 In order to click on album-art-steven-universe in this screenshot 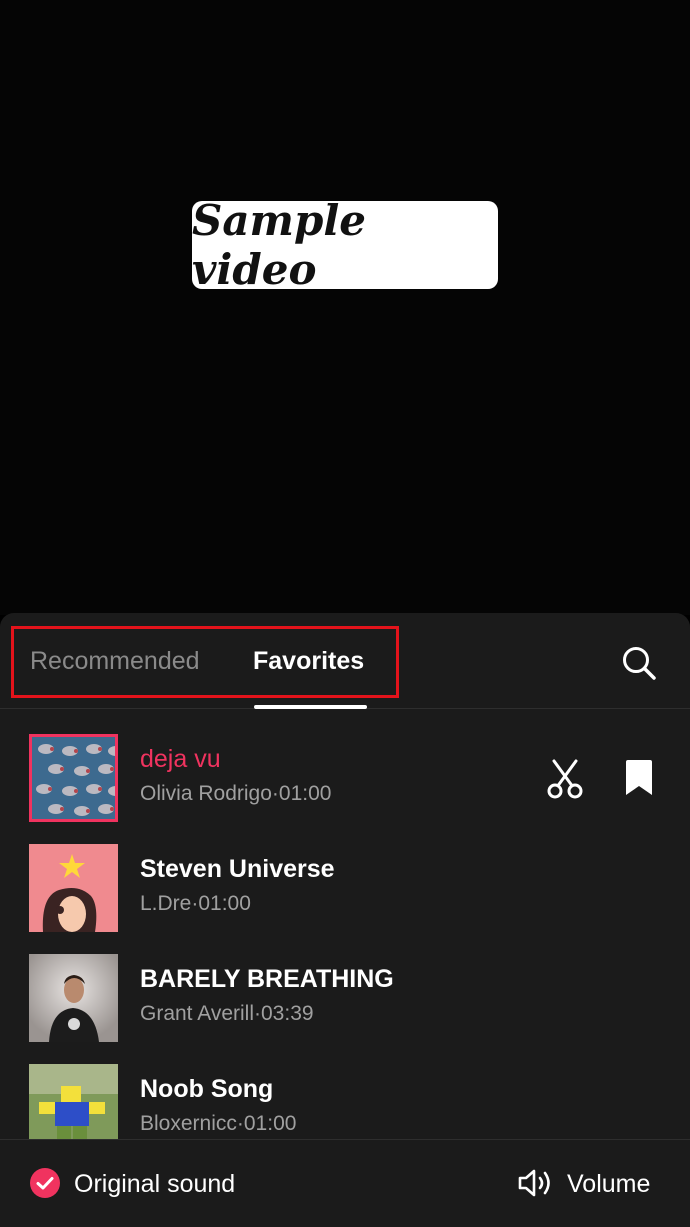, I will do `click(73, 888)`.